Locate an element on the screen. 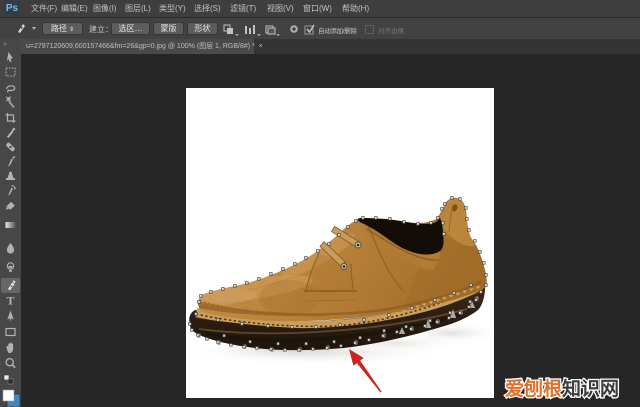 The image size is (640, 407). svg-text: T is located at coordinates (10, 301).